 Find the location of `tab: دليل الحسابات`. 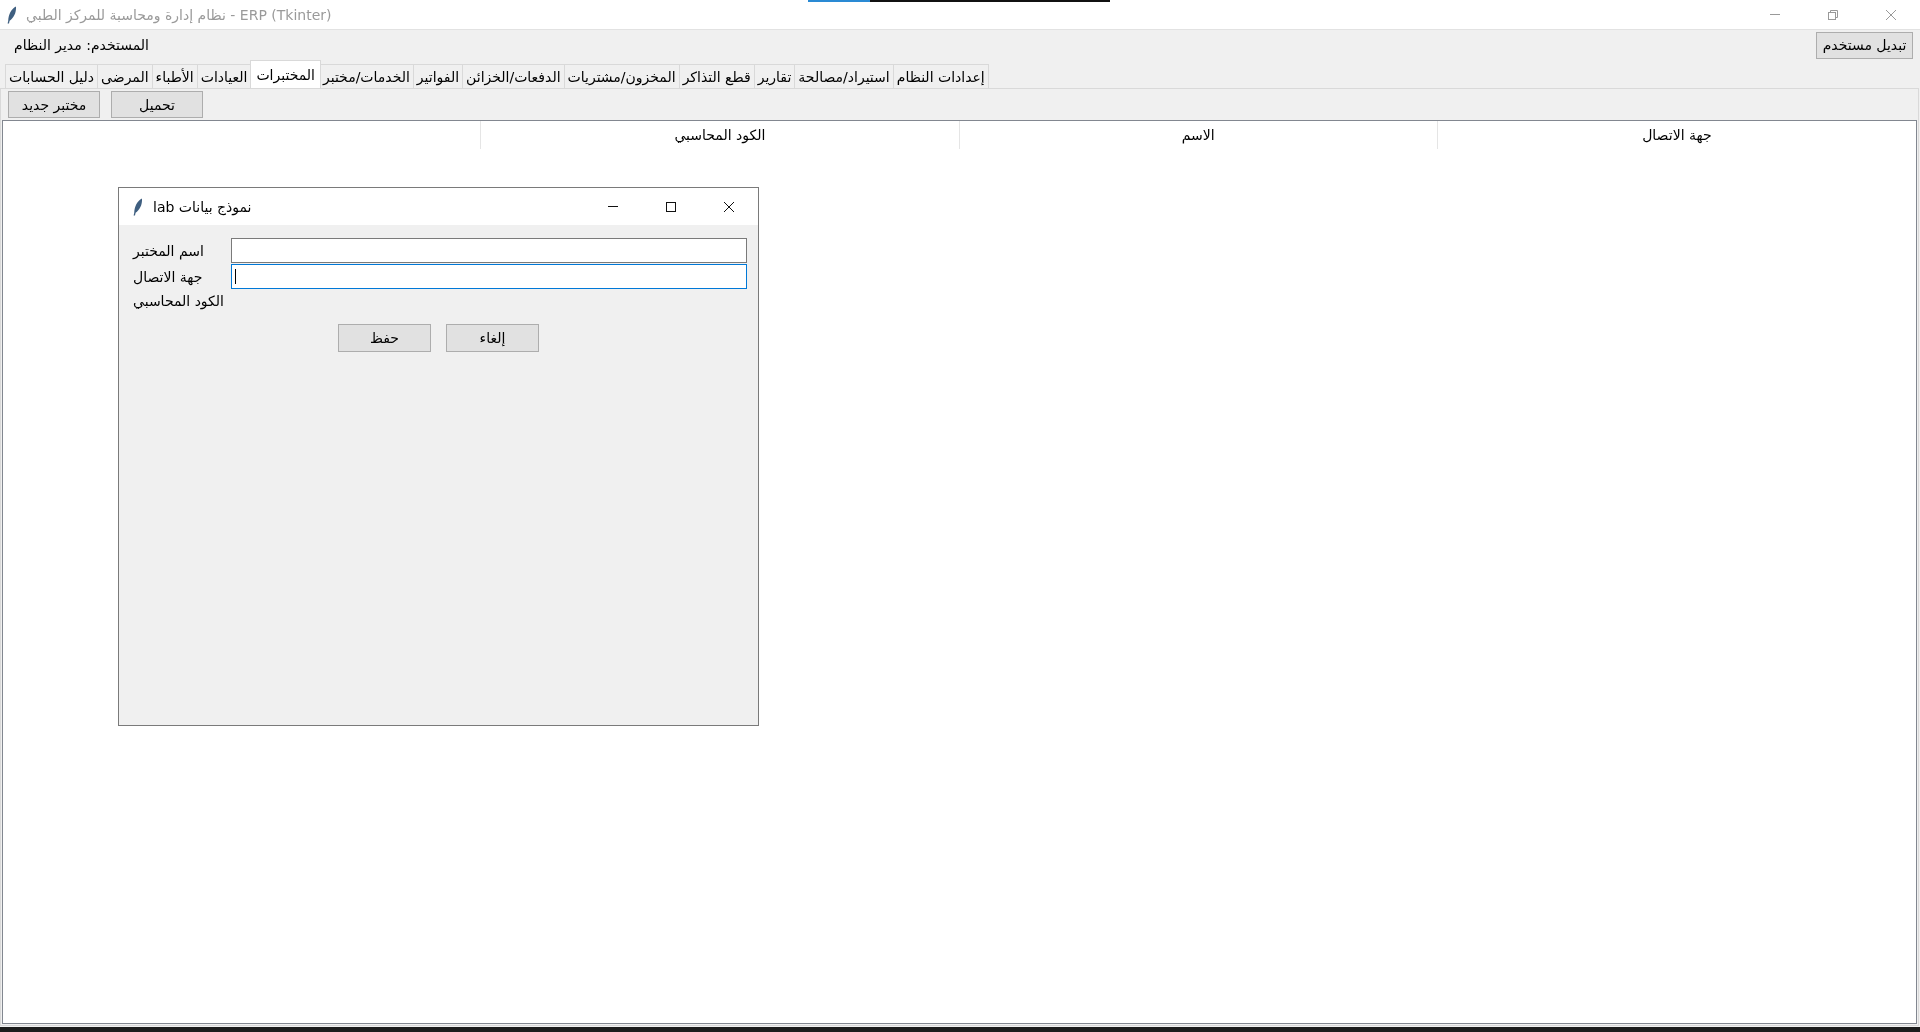

tab: دليل الحسابات is located at coordinates (52, 76).